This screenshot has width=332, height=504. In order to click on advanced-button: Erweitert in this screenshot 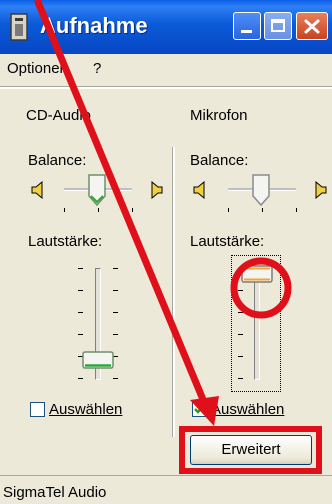, I will do `click(251, 450)`.